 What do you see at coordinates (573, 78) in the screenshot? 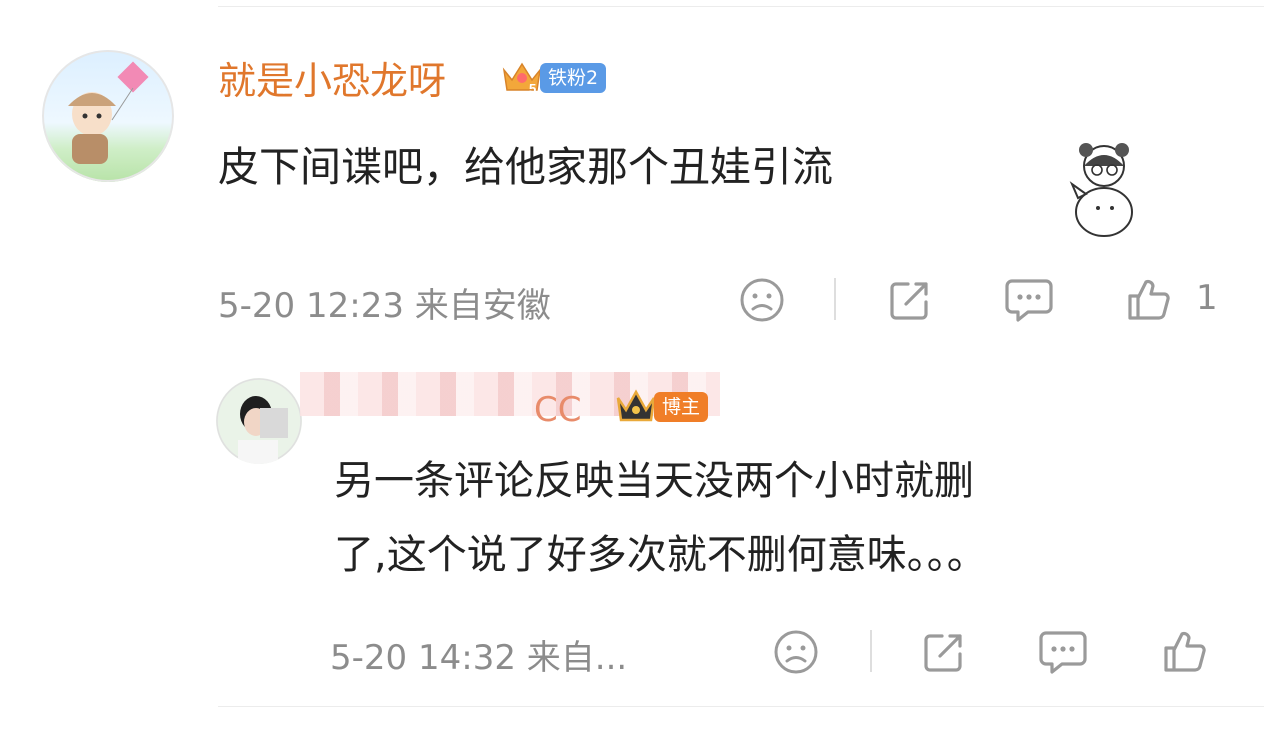
I see `fan-badge: 铁粉2` at bounding box center [573, 78].